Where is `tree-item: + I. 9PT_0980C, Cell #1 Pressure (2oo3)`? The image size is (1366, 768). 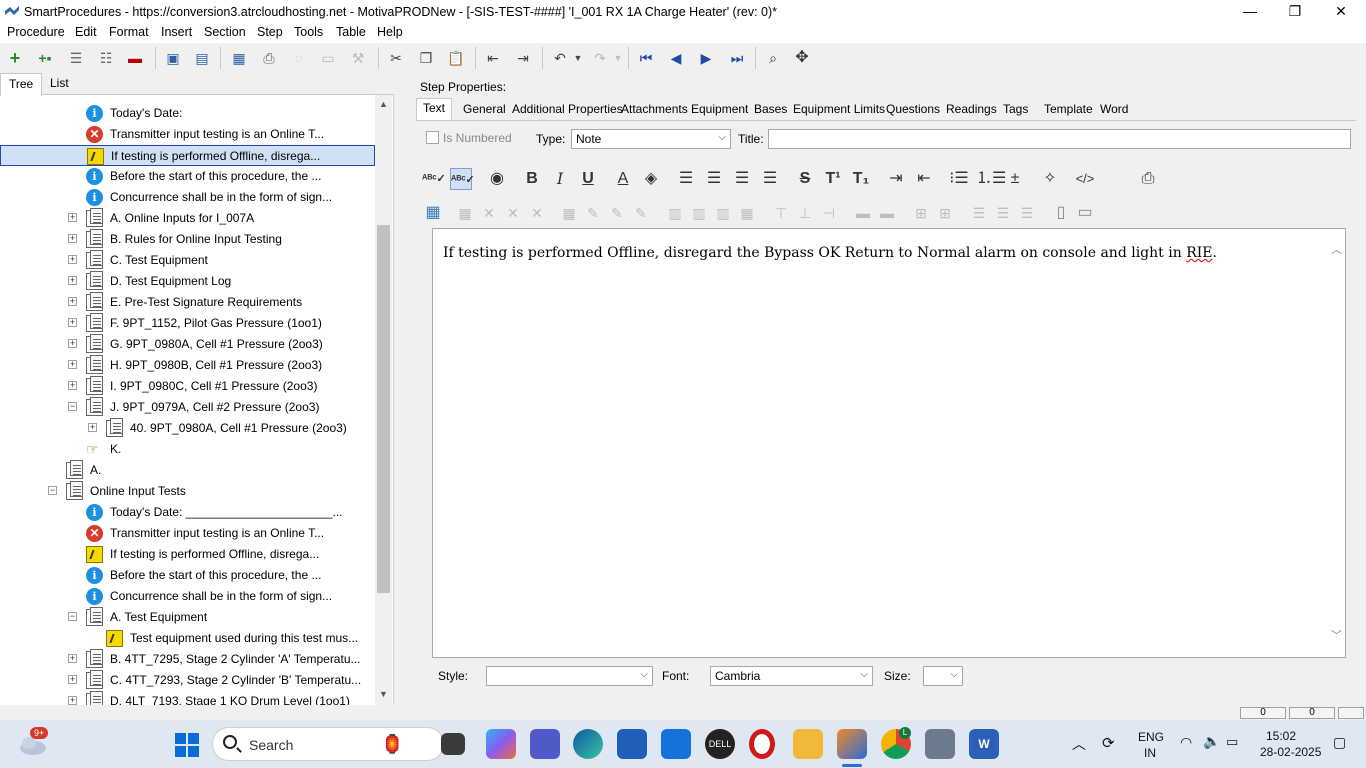
tree-item: + I. 9PT_0980C, Cell #1 Pressure (2oo3) is located at coordinates (187, 386).